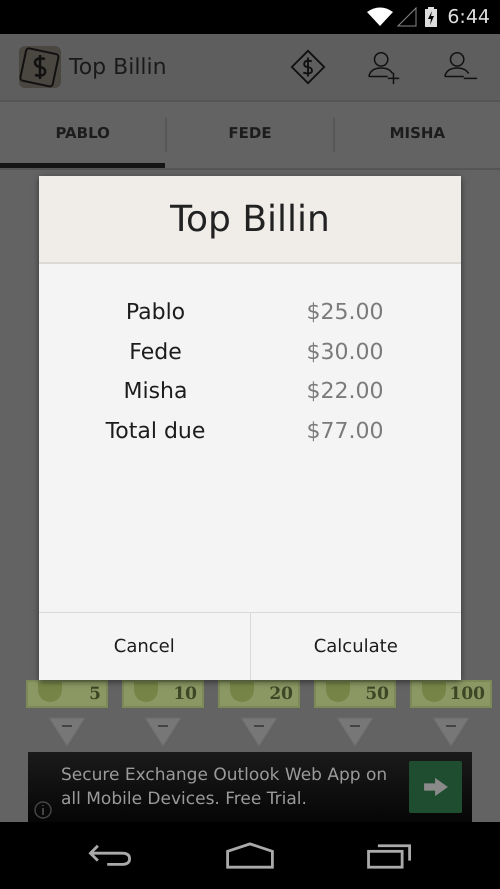  I want to click on clock-time: 6:44, so click(468, 17).